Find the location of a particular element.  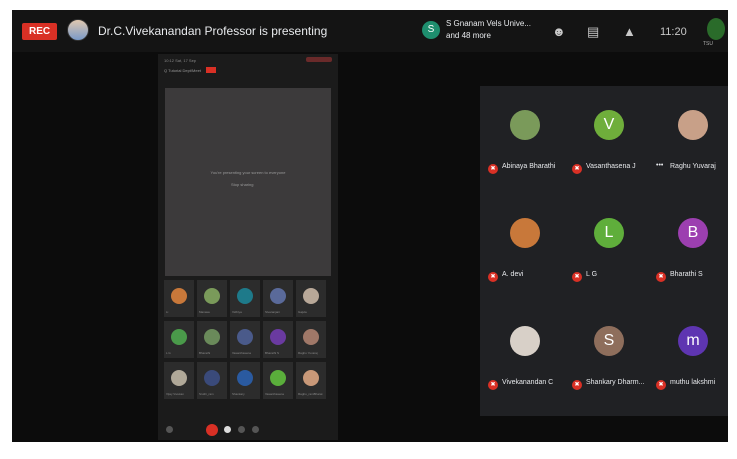

presenter-avatar is located at coordinates (78, 30).